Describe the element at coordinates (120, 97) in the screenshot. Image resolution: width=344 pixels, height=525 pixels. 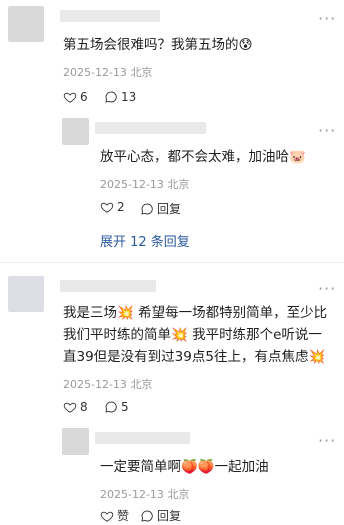
I see `reply-count-button: 13` at that location.